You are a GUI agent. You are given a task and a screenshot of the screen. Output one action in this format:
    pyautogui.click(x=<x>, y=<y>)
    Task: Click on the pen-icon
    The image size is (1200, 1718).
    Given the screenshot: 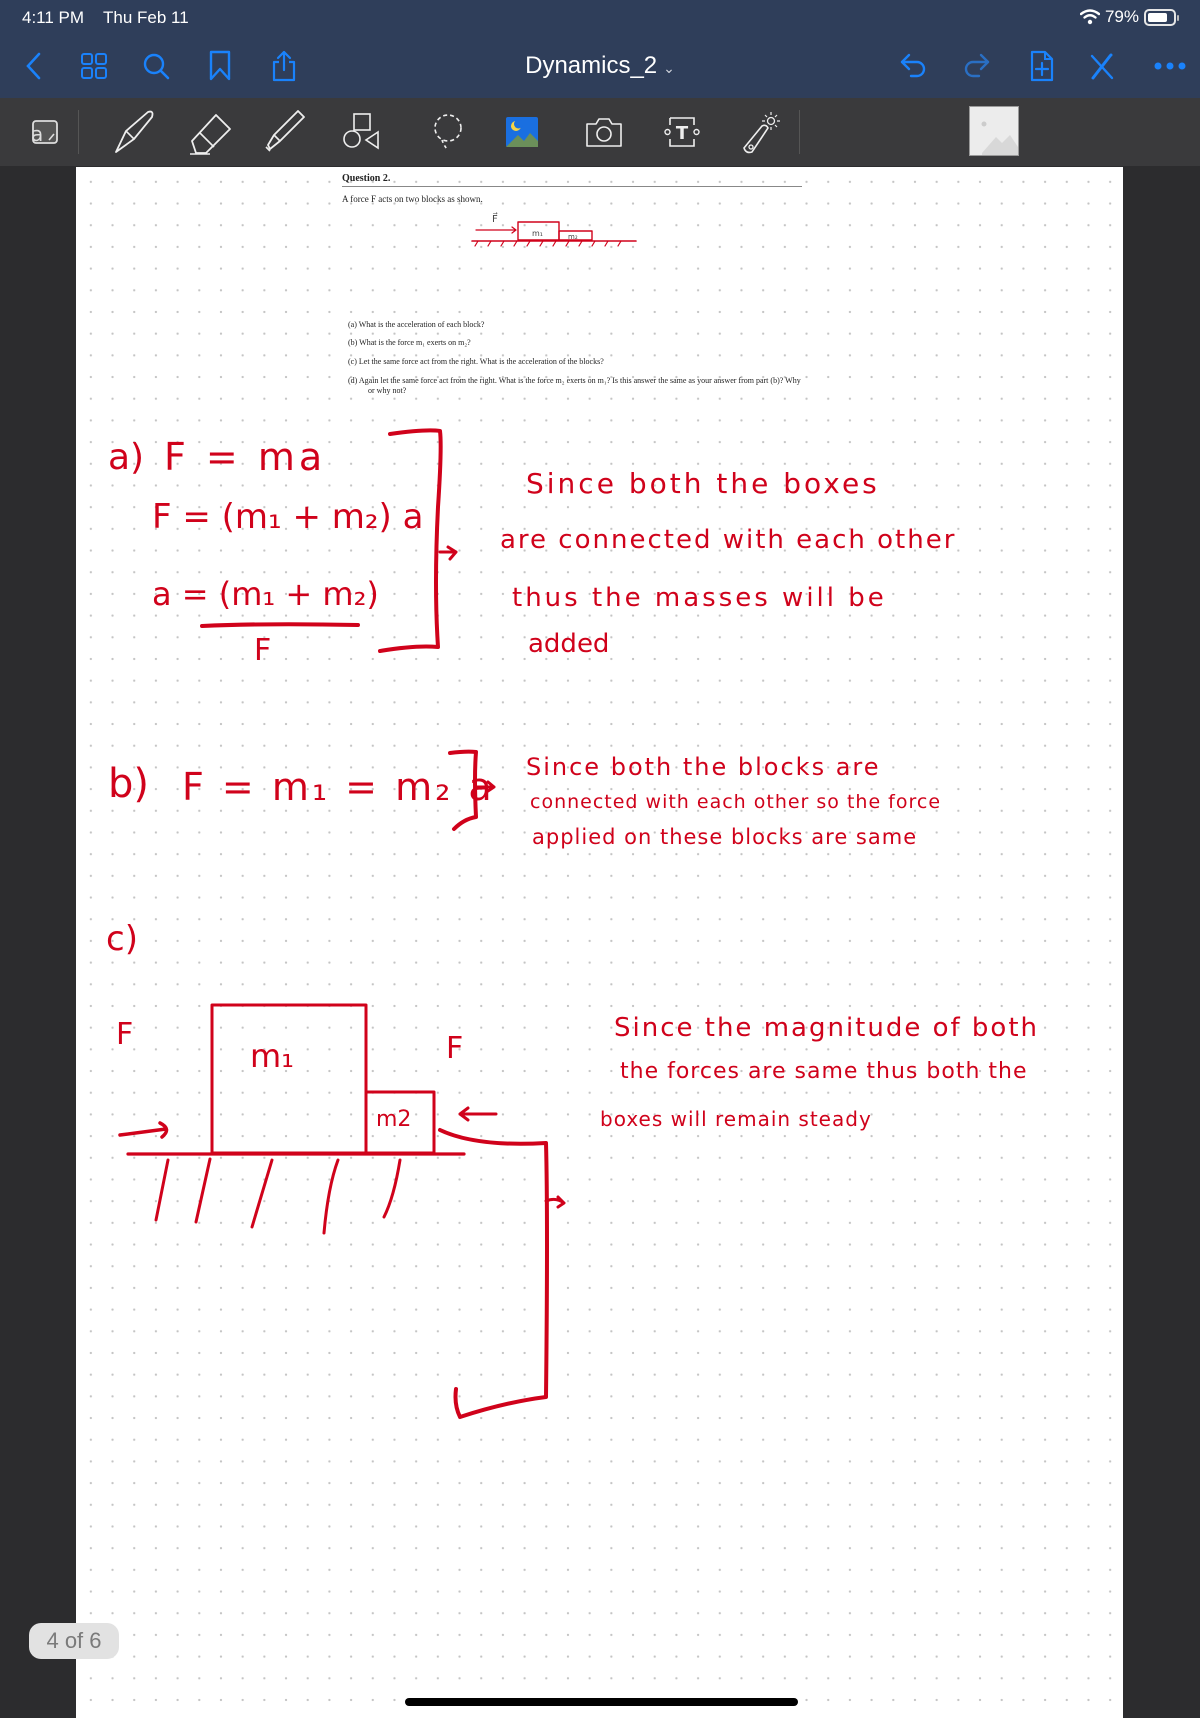 What is the action you would take?
    pyautogui.click(x=134, y=131)
    